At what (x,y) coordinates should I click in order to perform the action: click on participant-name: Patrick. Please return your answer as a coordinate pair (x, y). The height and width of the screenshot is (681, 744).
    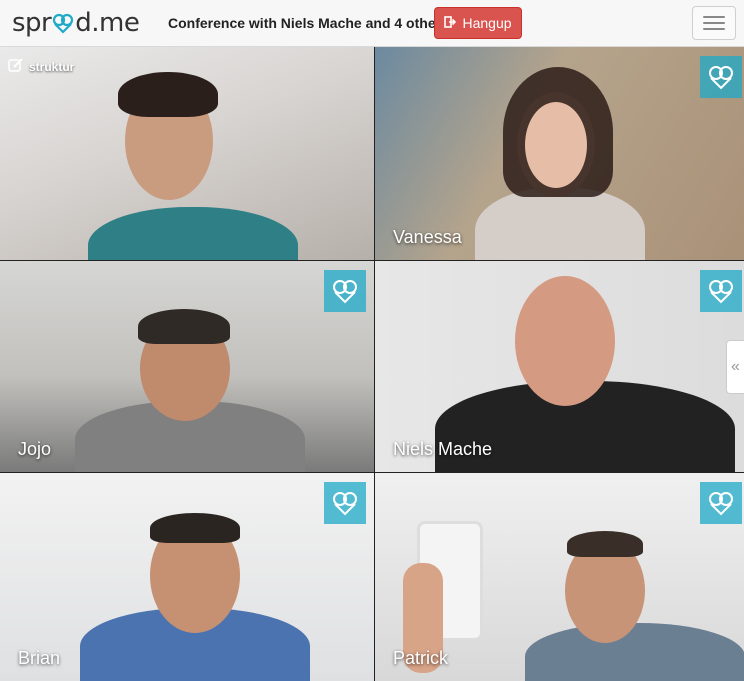
    Looking at the image, I should click on (421, 658).